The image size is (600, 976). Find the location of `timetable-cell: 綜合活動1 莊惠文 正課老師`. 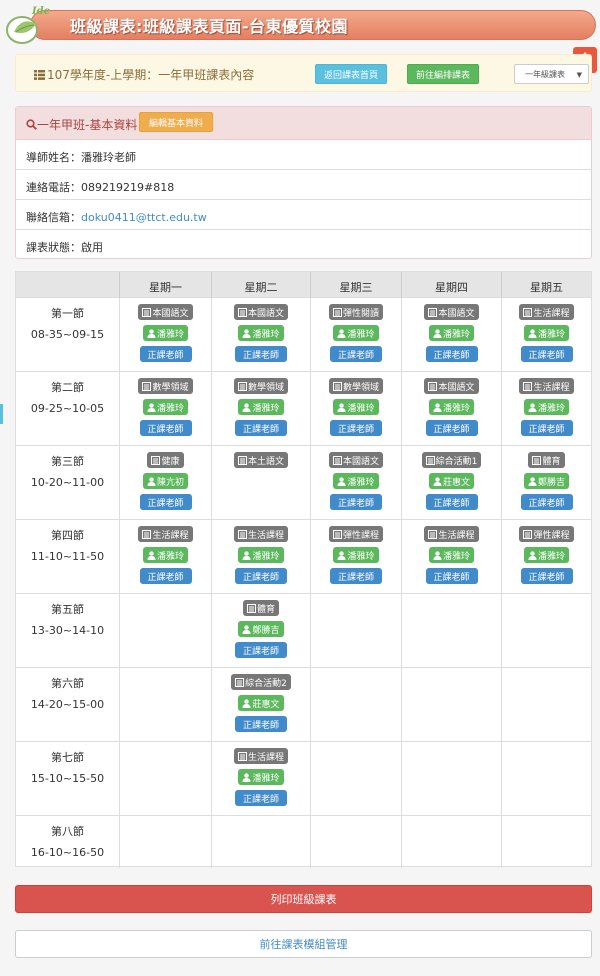

timetable-cell: 綜合活動1 莊惠文 正課老師 is located at coordinates (451, 482).